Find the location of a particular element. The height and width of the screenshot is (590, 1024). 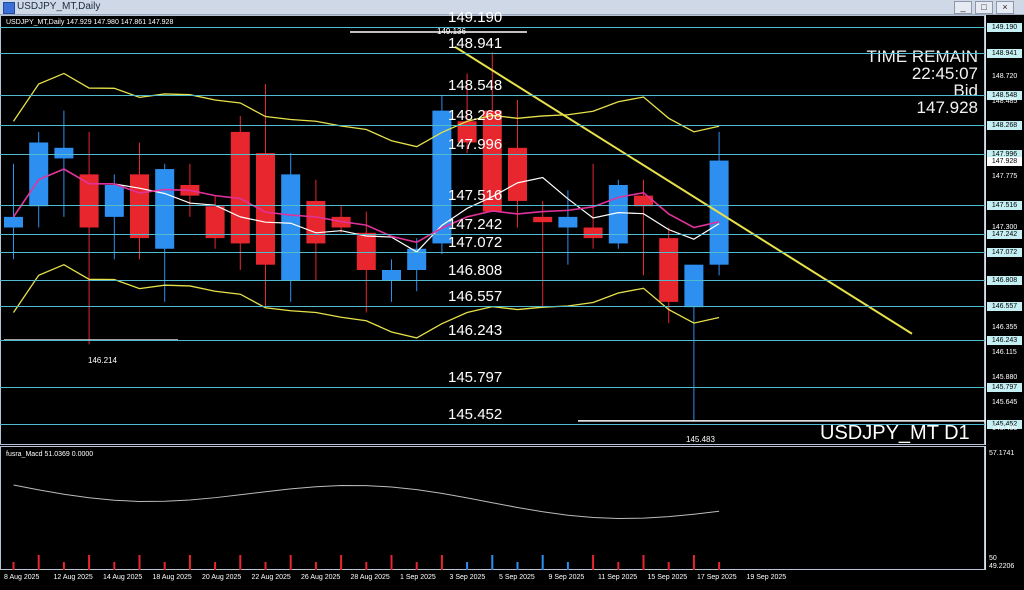

sub-axis-top: 57.1741 is located at coordinates (1002, 453).